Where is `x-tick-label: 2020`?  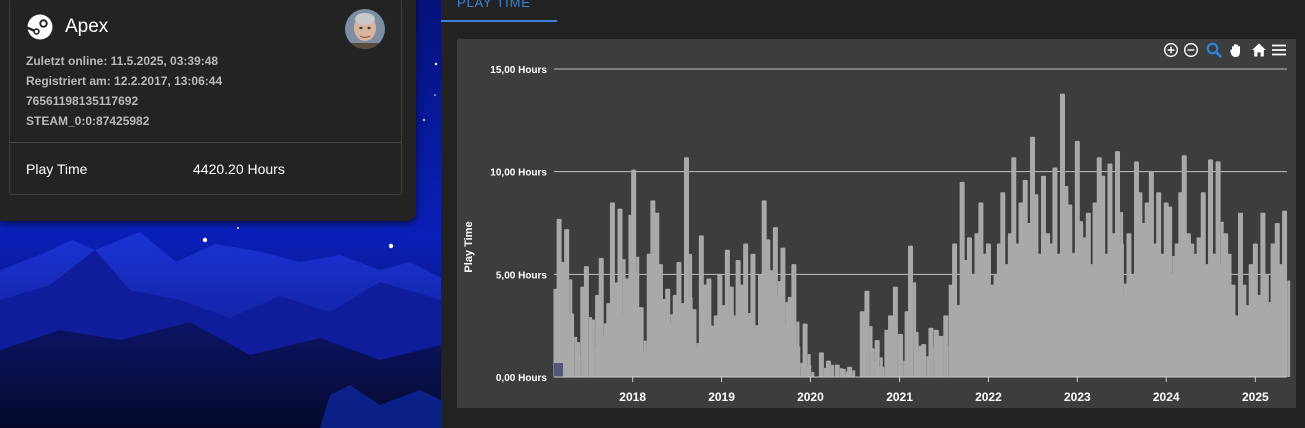
x-tick-label: 2020 is located at coordinates (810, 397).